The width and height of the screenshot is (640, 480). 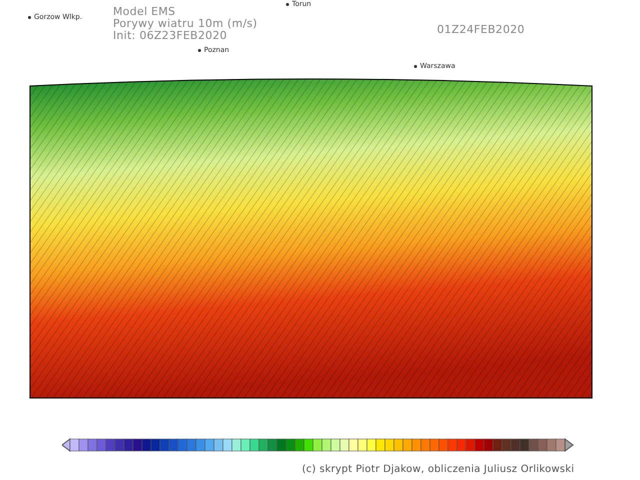 I want to click on chart-title: Porywy wiatru 10m (m/s), so click(x=185, y=24).